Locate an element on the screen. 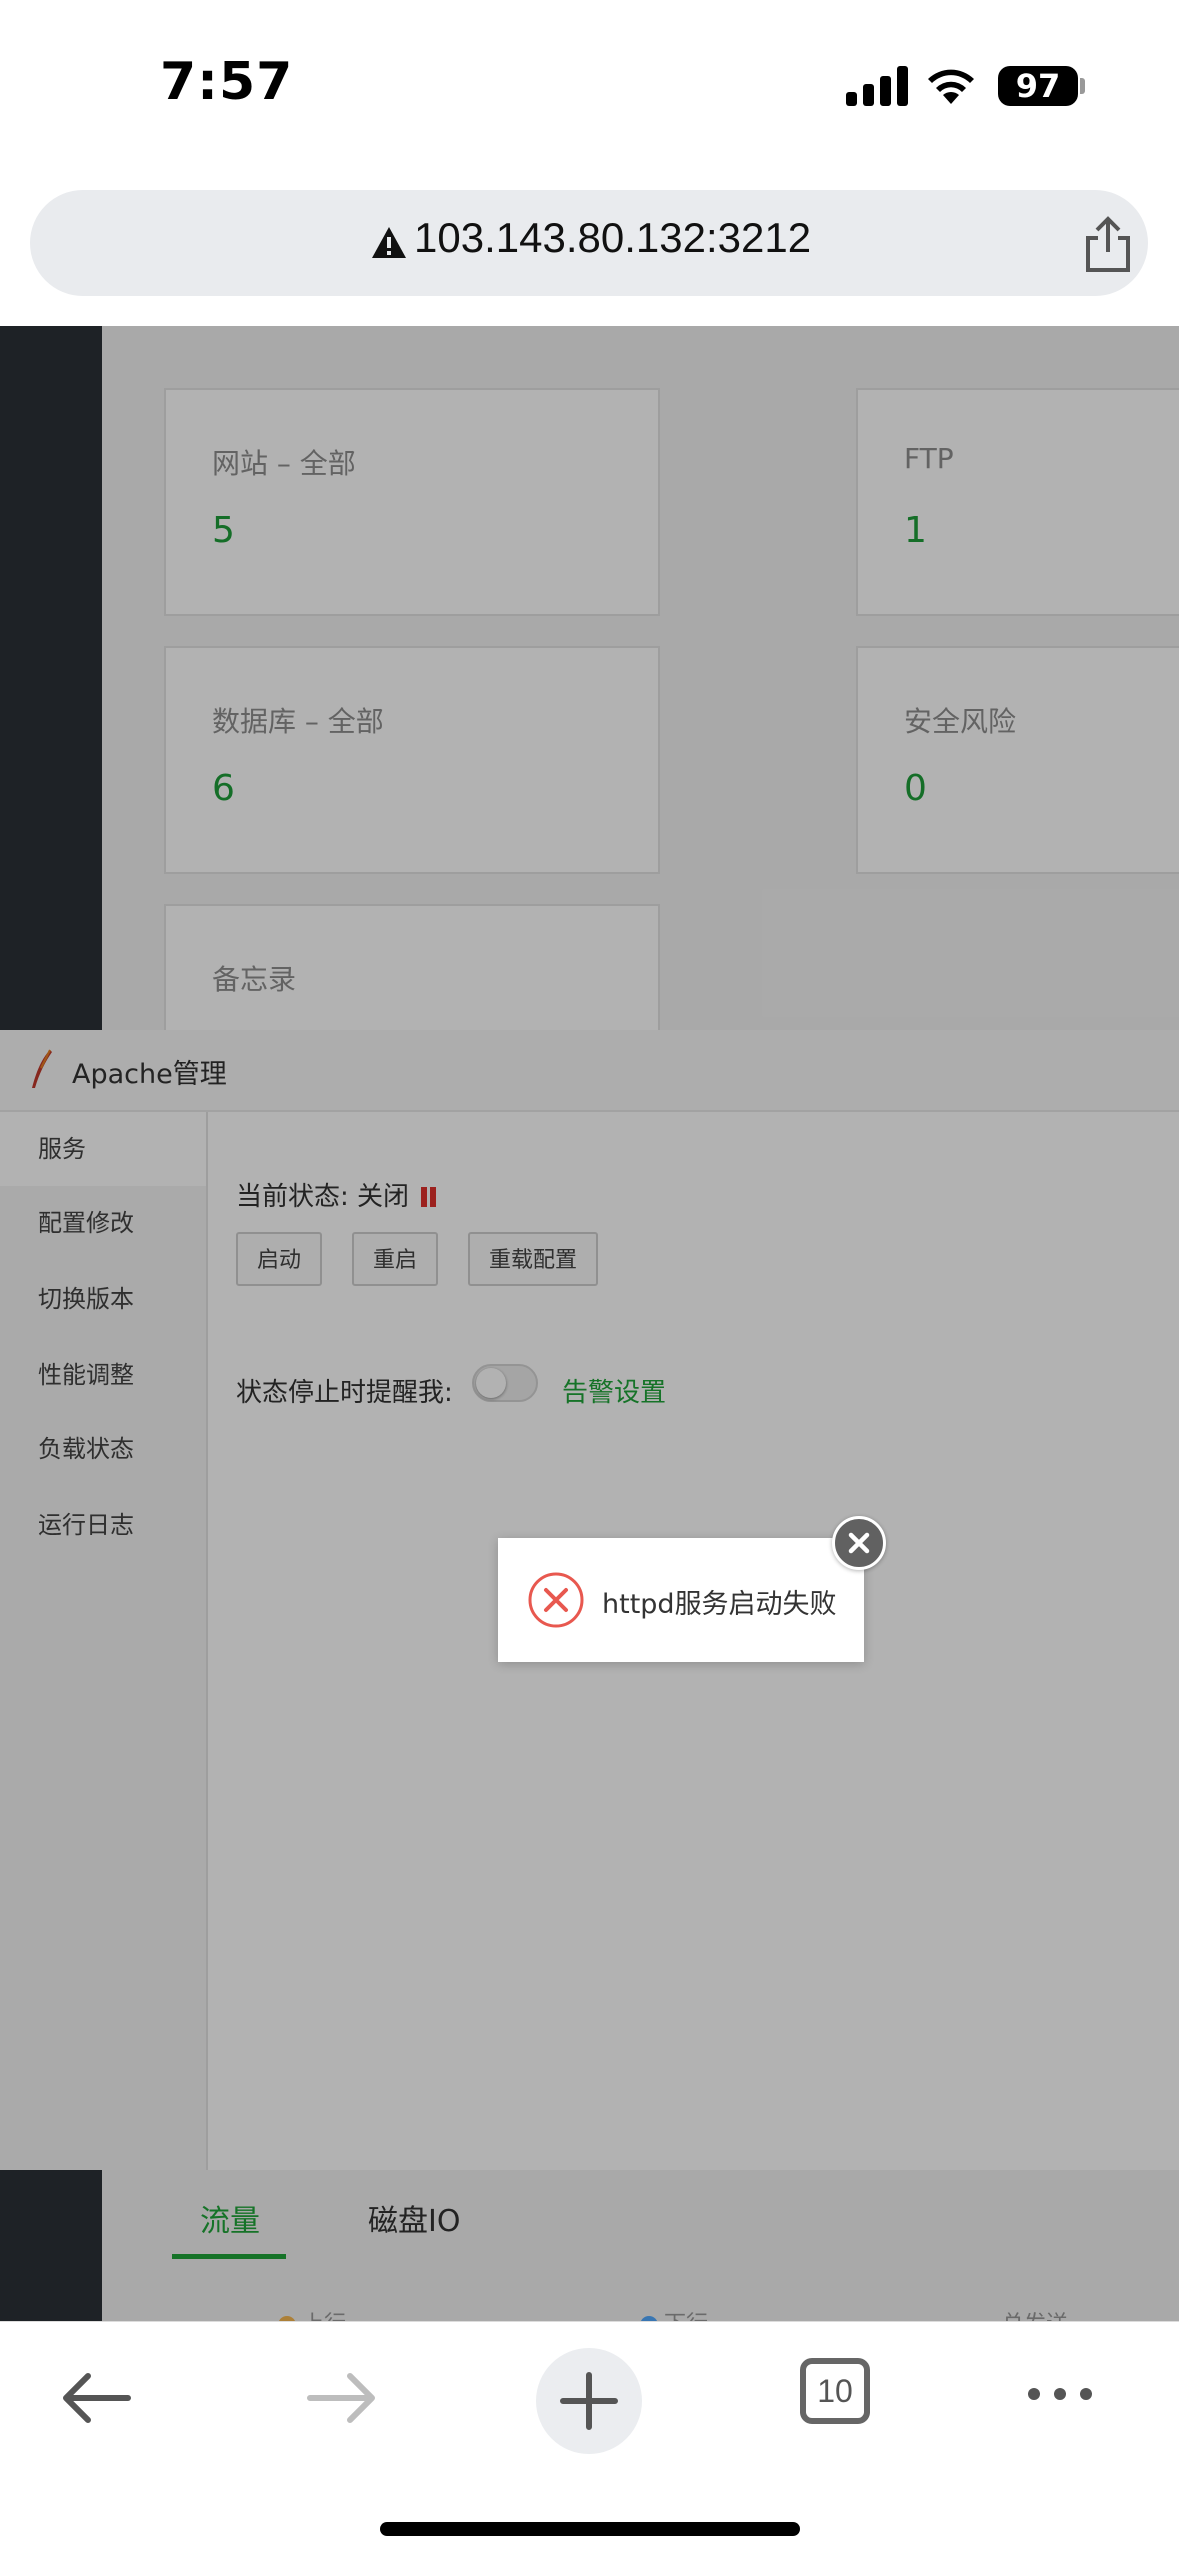 The width and height of the screenshot is (1179, 2557). battery-nub is located at coordinates (1082, 86).